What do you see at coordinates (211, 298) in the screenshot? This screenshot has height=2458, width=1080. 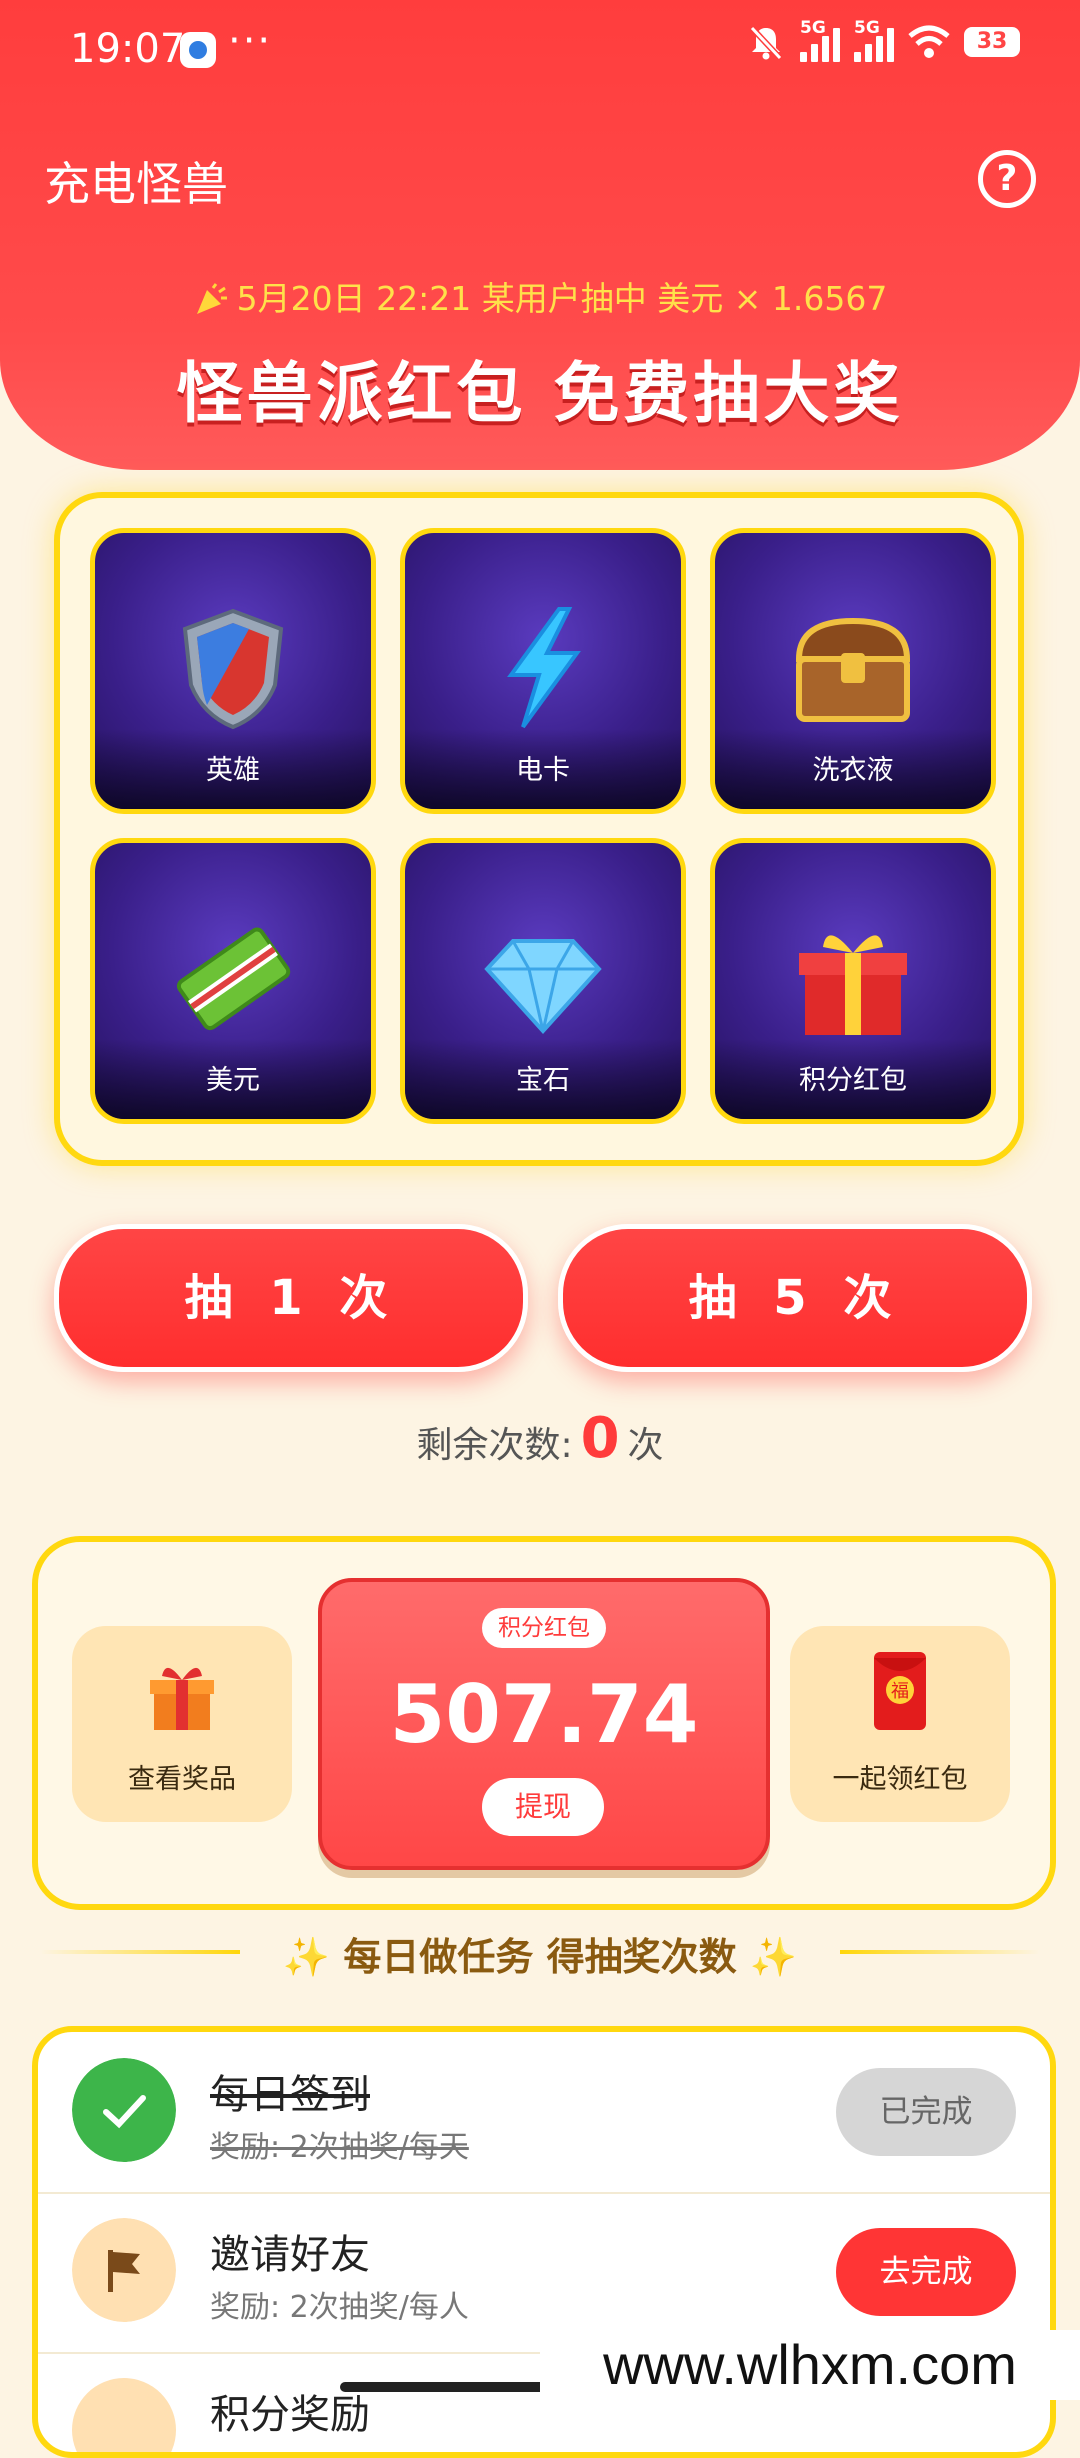 I see `party-popper-icon` at bounding box center [211, 298].